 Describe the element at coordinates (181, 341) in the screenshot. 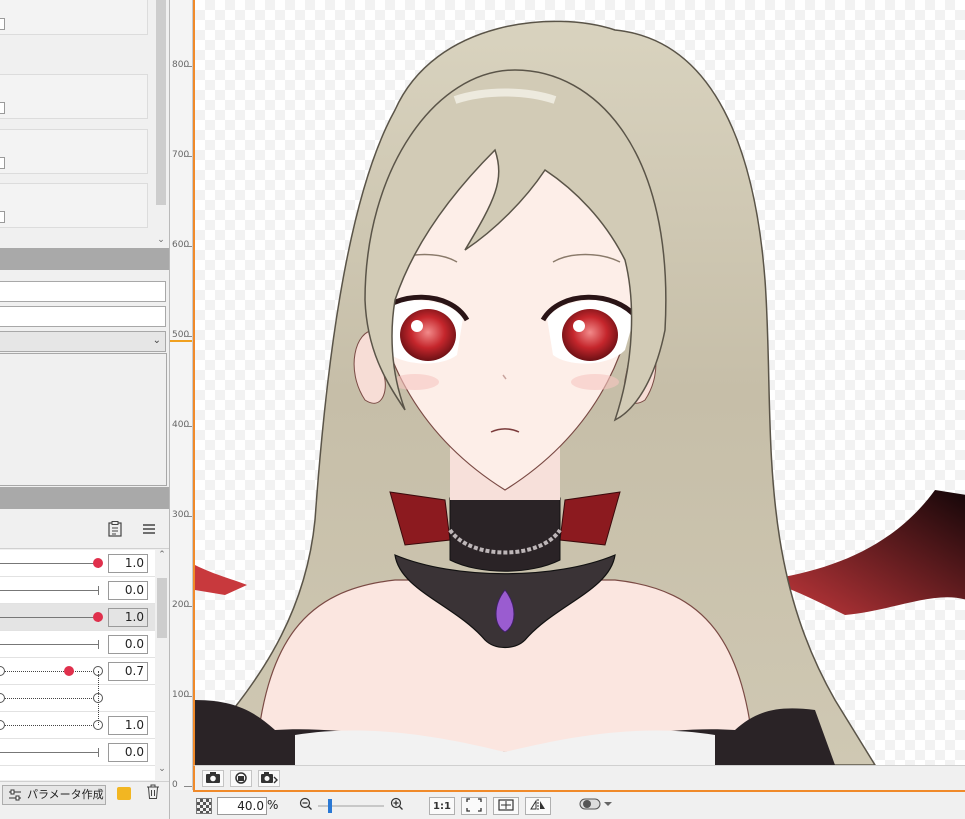

I see `ruler-marker` at that location.